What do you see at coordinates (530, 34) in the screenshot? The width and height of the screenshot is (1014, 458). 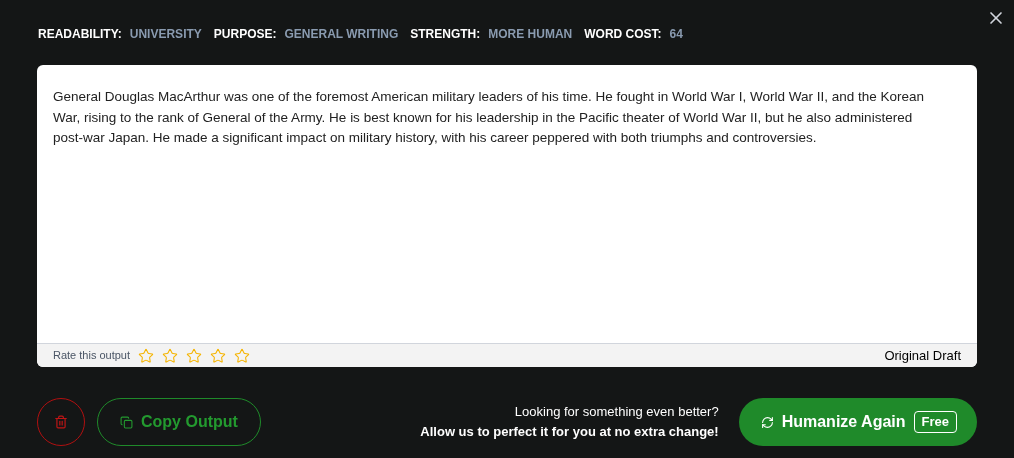 I see `setting-value: MORE HUMAN` at bounding box center [530, 34].